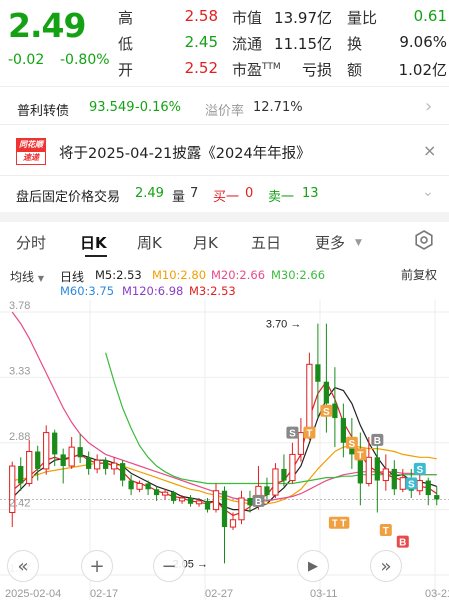 The image size is (449, 600). What do you see at coordinates (422, 70) in the screenshot?
I see `stat-value: 1.02亿` at bounding box center [422, 70].